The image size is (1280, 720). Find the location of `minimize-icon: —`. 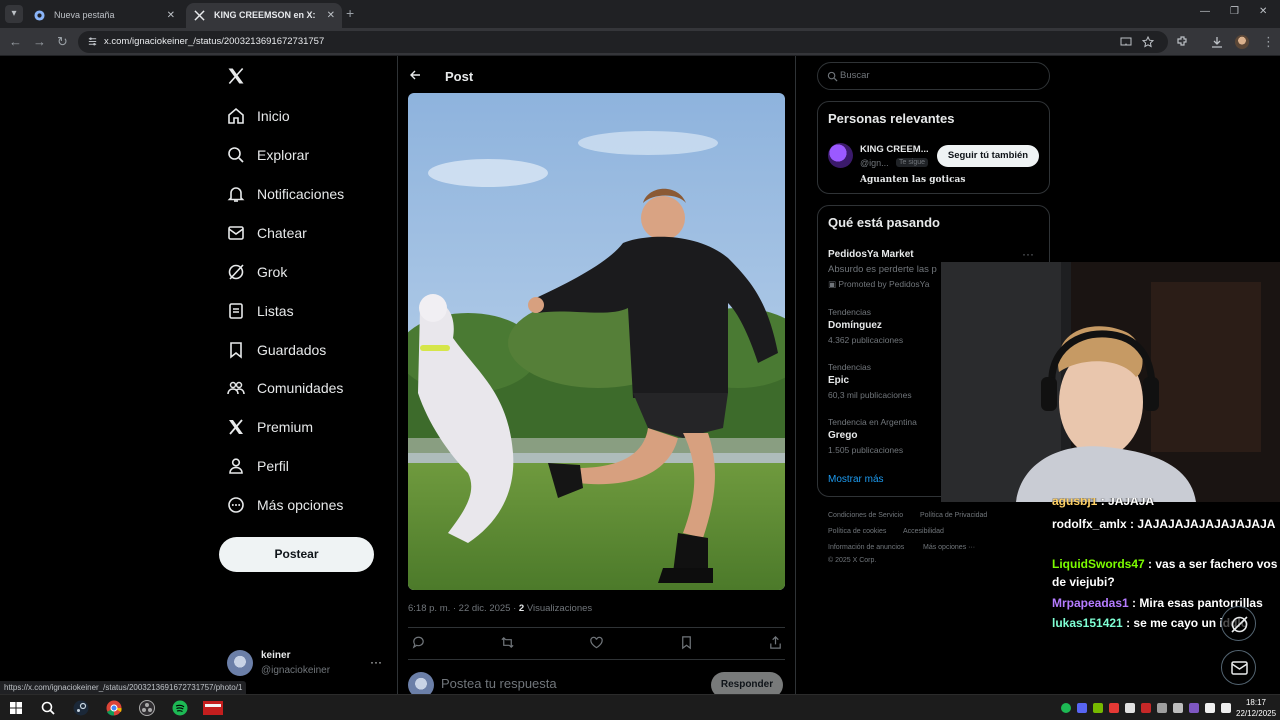

minimize-icon: — is located at coordinates (1205, 11).